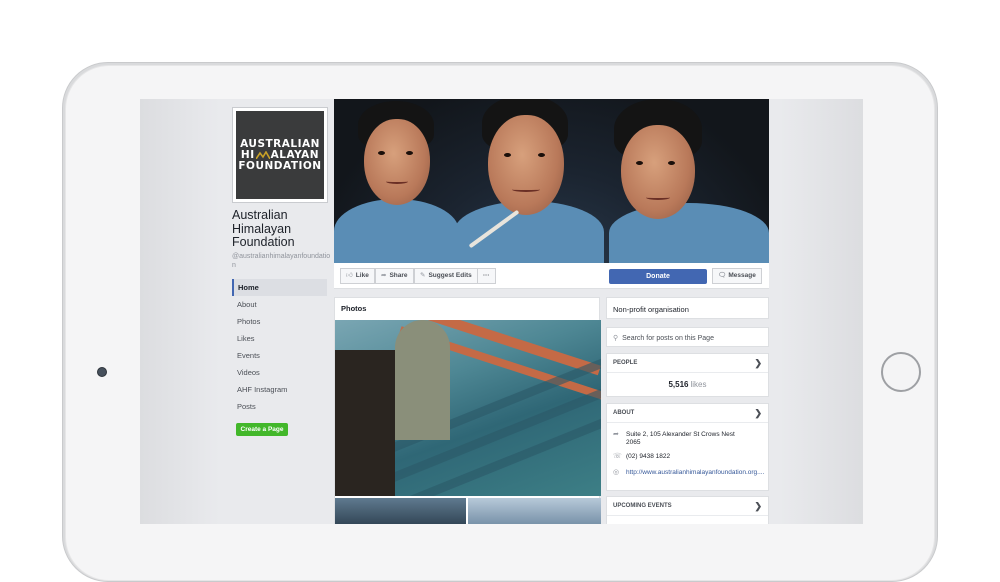 The height and width of the screenshot is (582, 1000). I want to click on search-icon: ⚲, so click(616, 338).